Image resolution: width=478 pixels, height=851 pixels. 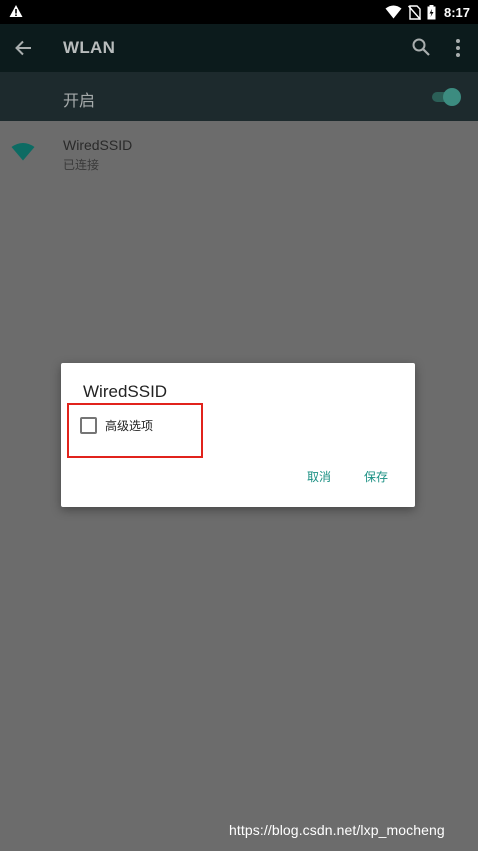 I want to click on battery-icon, so click(x=431, y=11).